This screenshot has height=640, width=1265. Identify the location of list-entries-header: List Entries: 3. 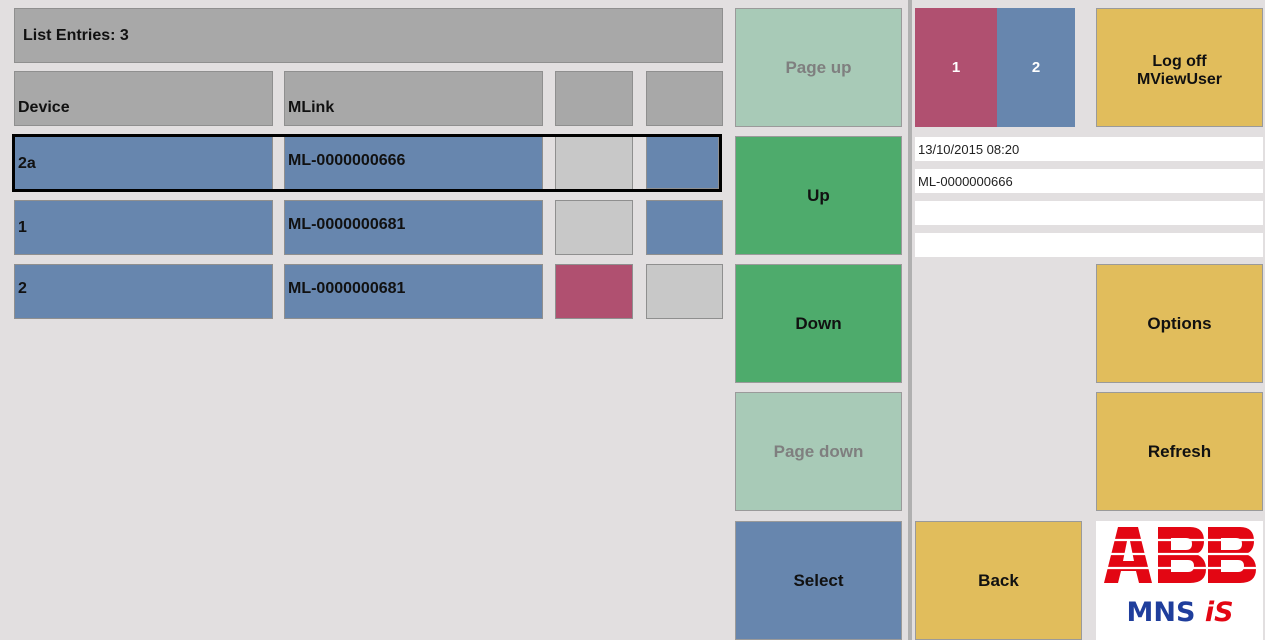
(368, 35).